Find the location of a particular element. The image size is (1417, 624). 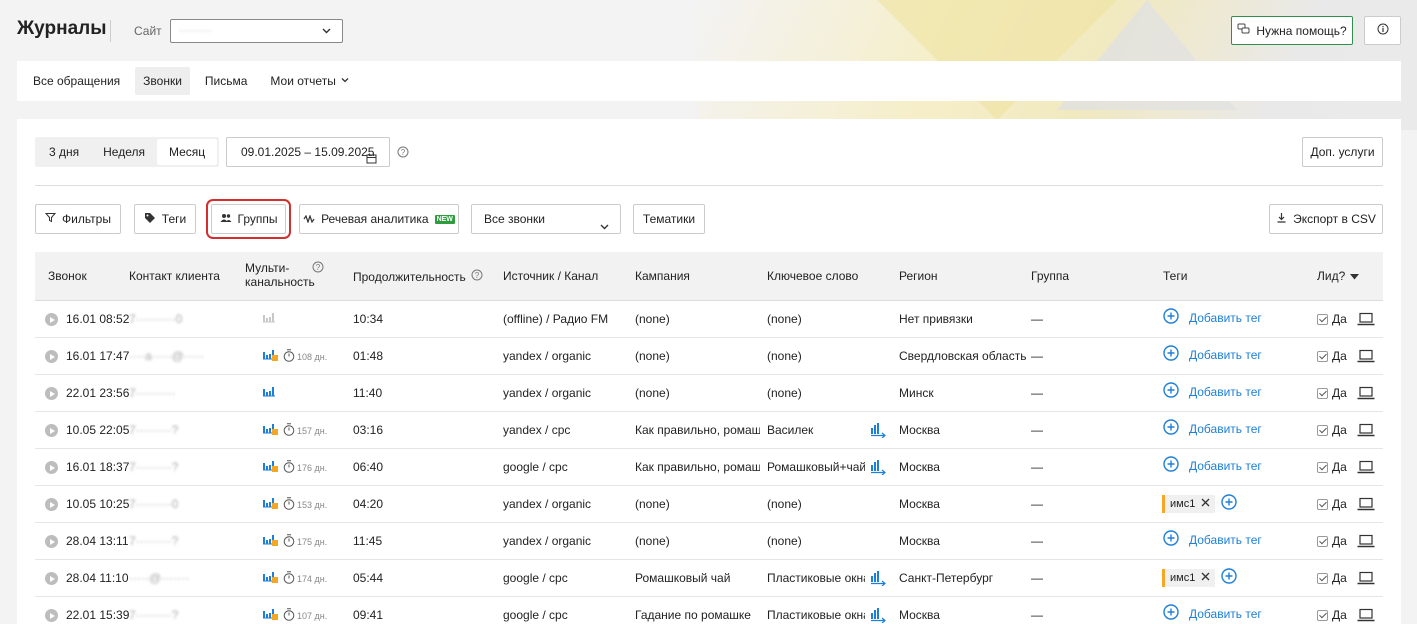

groups-button: Группы is located at coordinates (248, 219).